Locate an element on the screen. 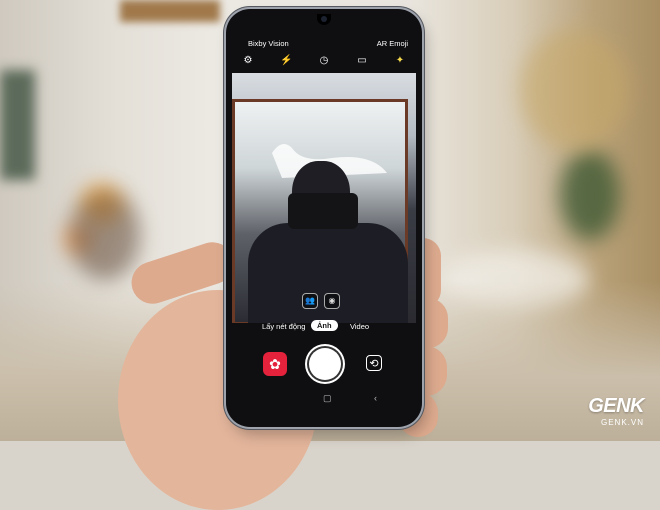 The width and height of the screenshot is (660, 510). flower-icon: ✿ is located at coordinates (275, 364).